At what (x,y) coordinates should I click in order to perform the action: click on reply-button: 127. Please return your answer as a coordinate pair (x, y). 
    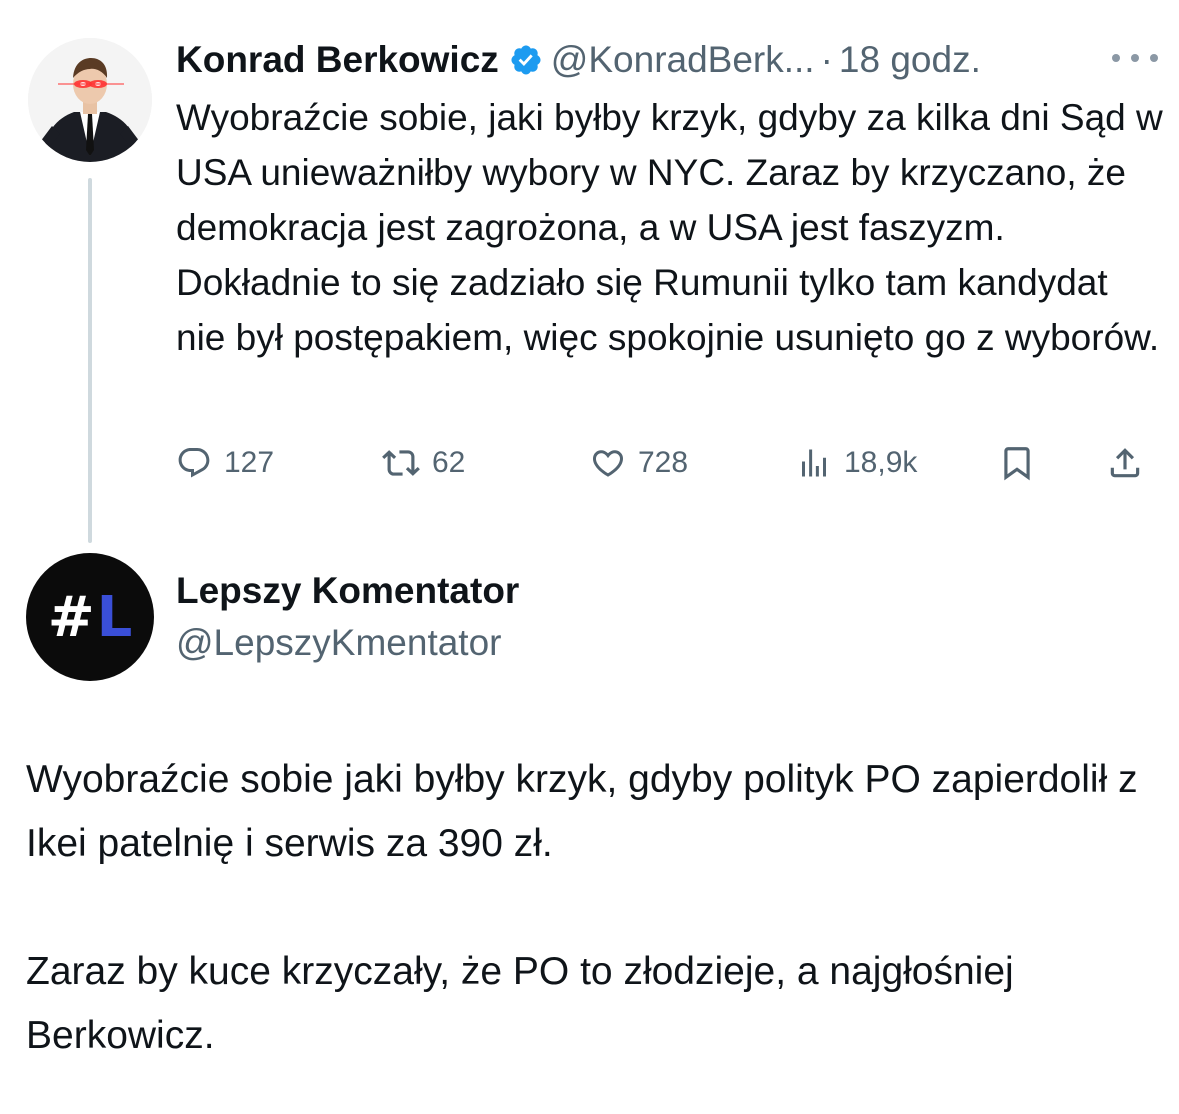
    Looking at the image, I should click on (225, 463).